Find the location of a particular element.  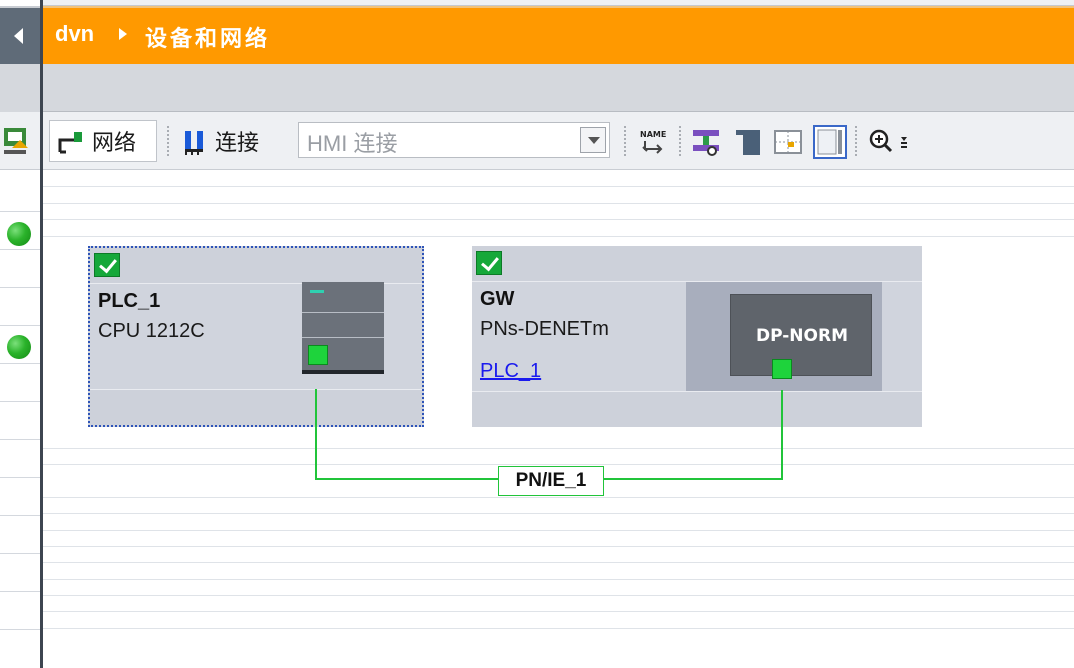

connections-mode-button: 连接 is located at coordinates (232, 141).